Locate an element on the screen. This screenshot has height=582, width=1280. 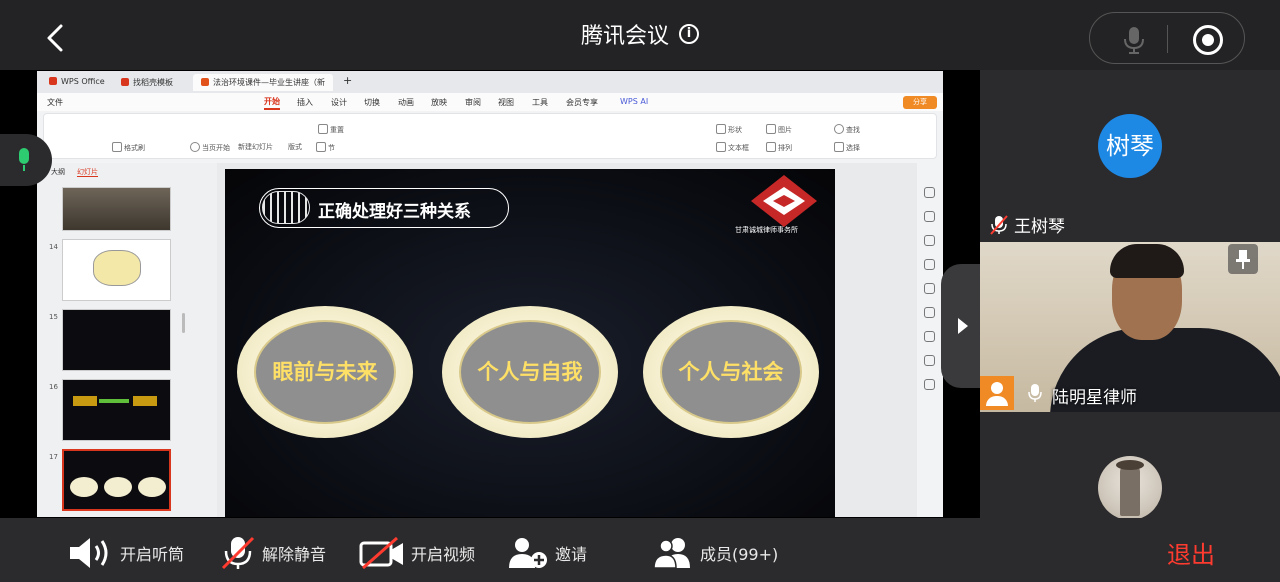
pane-tabs: 大纲 幻灯片 is located at coordinates (80, 172).